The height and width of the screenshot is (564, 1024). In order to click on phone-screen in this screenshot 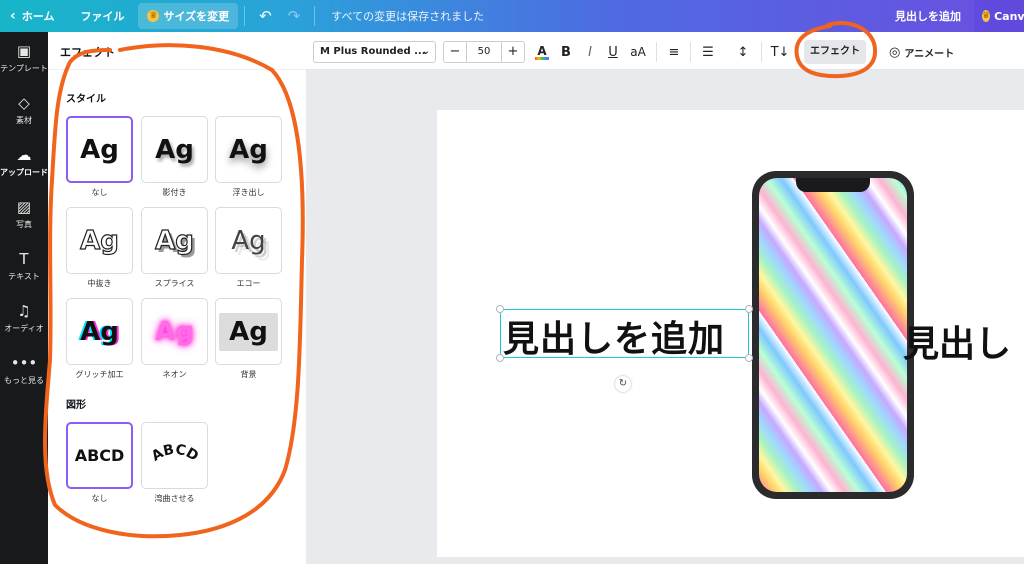, I will do `click(833, 335)`.